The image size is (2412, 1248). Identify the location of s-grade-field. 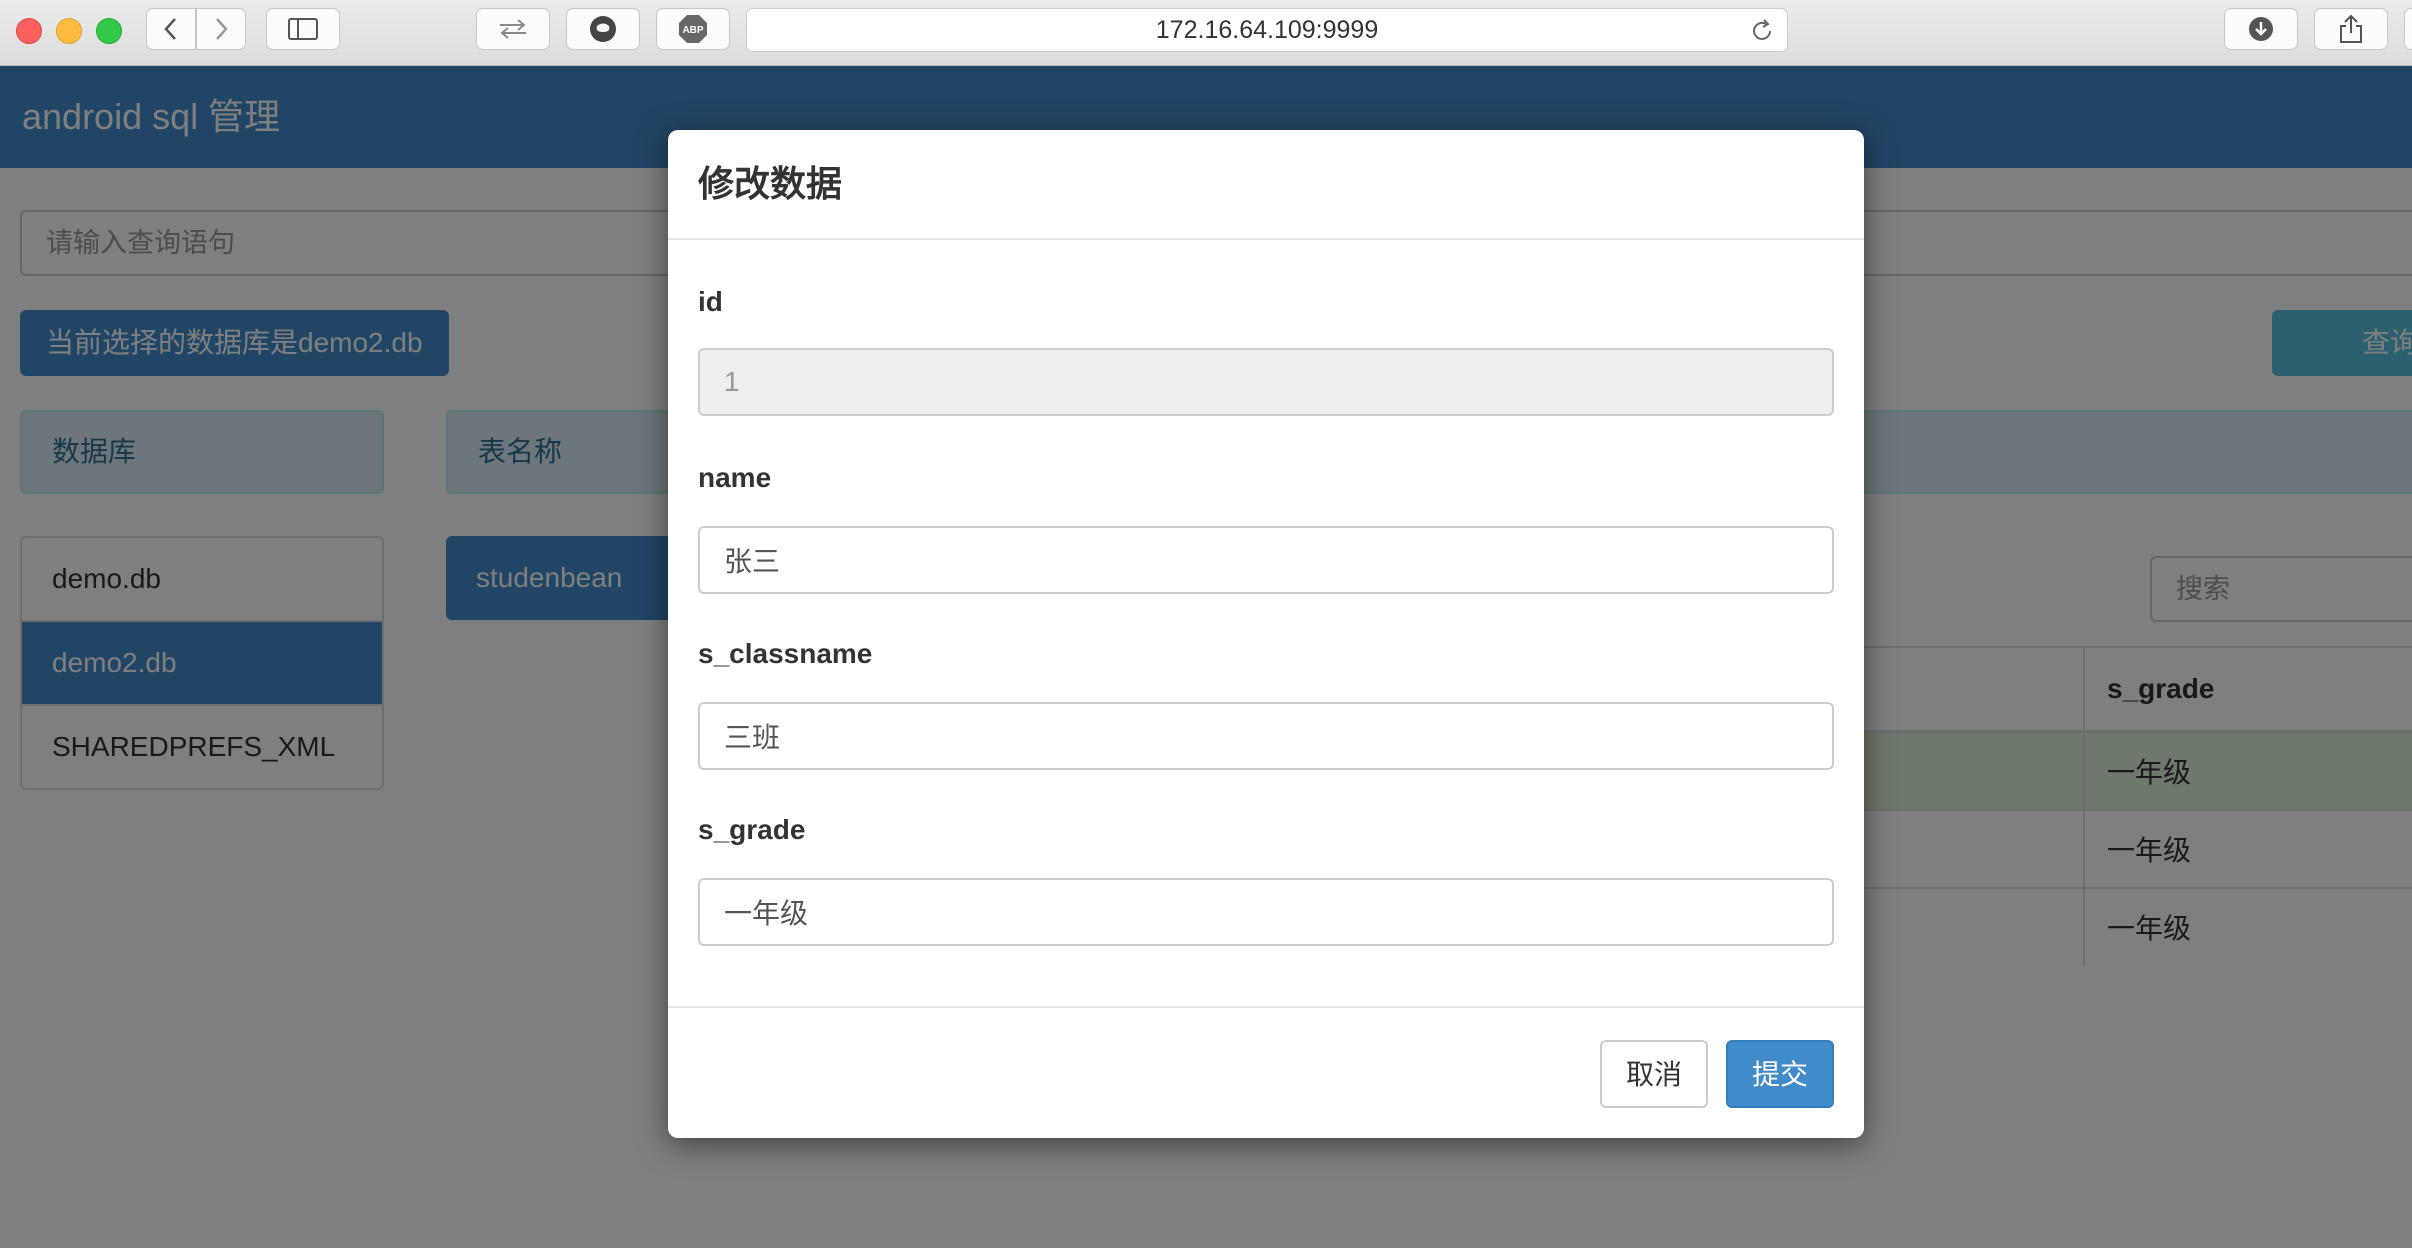
(1266, 912).